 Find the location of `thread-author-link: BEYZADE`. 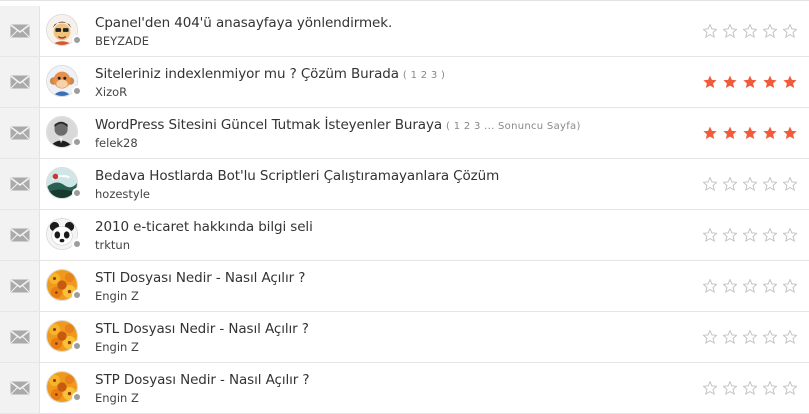

thread-author-link: BEYZADE is located at coordinates (122, 41).